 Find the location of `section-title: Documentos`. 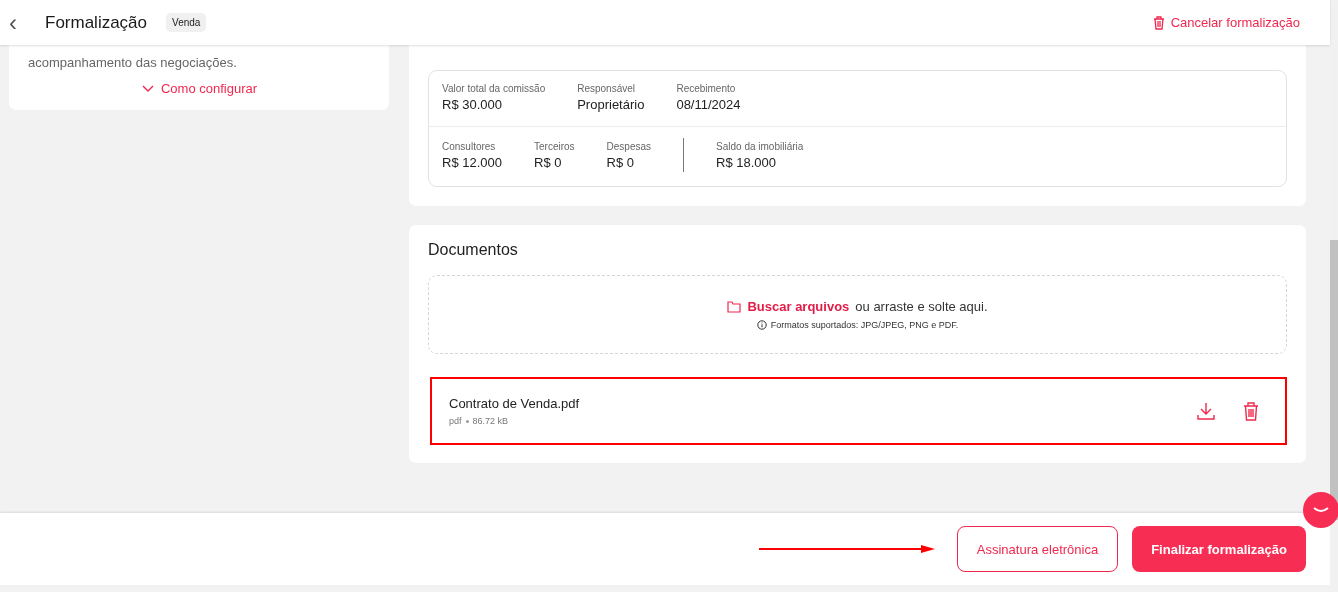

section-title: Documentos is located at coordinates (473, 250).